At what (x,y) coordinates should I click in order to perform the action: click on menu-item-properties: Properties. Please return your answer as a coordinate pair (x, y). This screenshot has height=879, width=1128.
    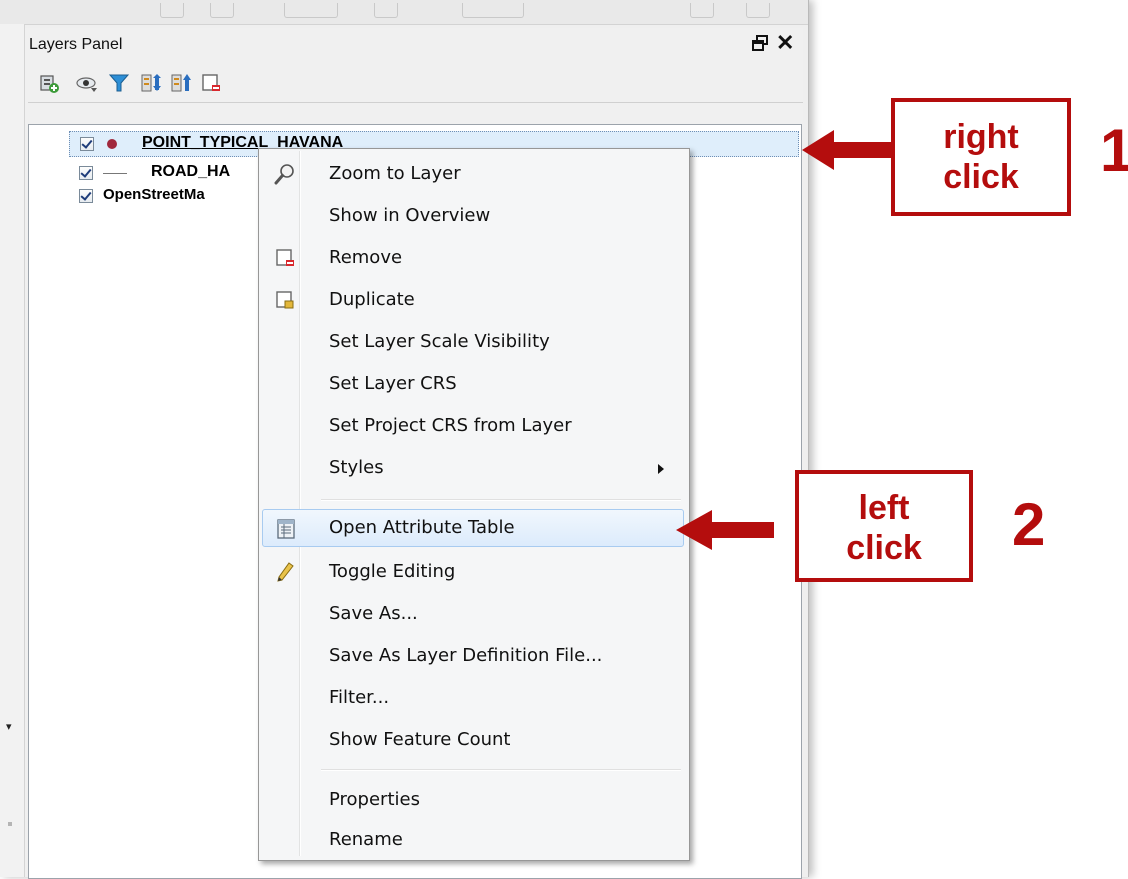
    Looking at the image, I should click on (473, 800).